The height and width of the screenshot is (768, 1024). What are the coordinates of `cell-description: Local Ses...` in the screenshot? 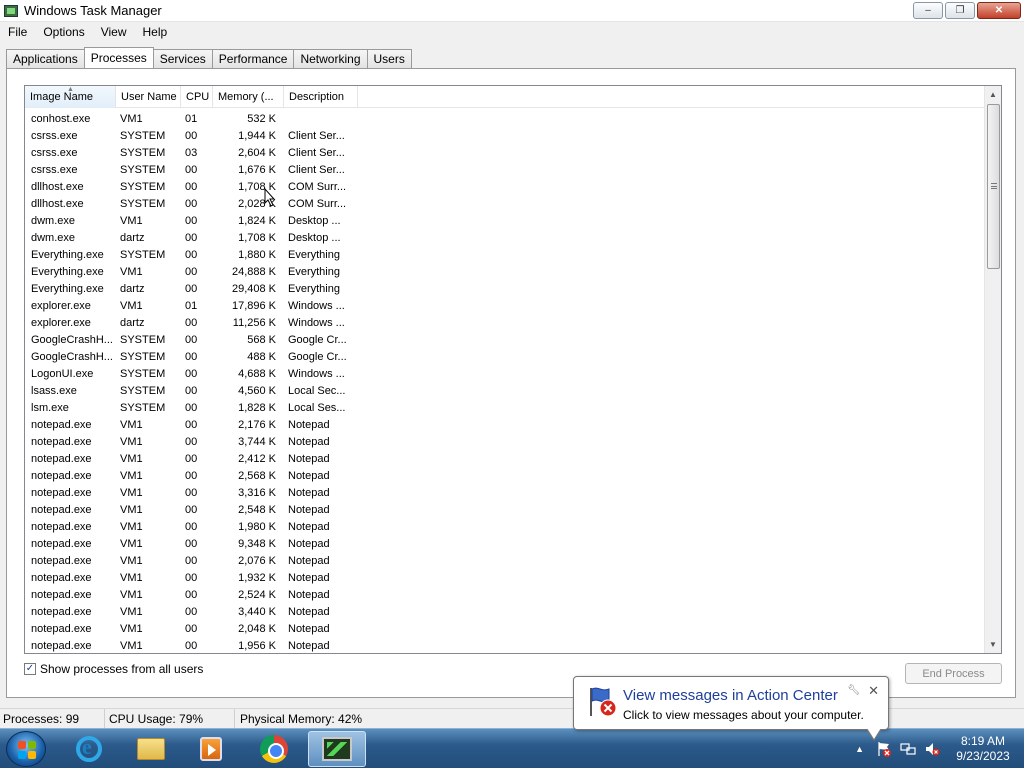 It's located at (317, 407).